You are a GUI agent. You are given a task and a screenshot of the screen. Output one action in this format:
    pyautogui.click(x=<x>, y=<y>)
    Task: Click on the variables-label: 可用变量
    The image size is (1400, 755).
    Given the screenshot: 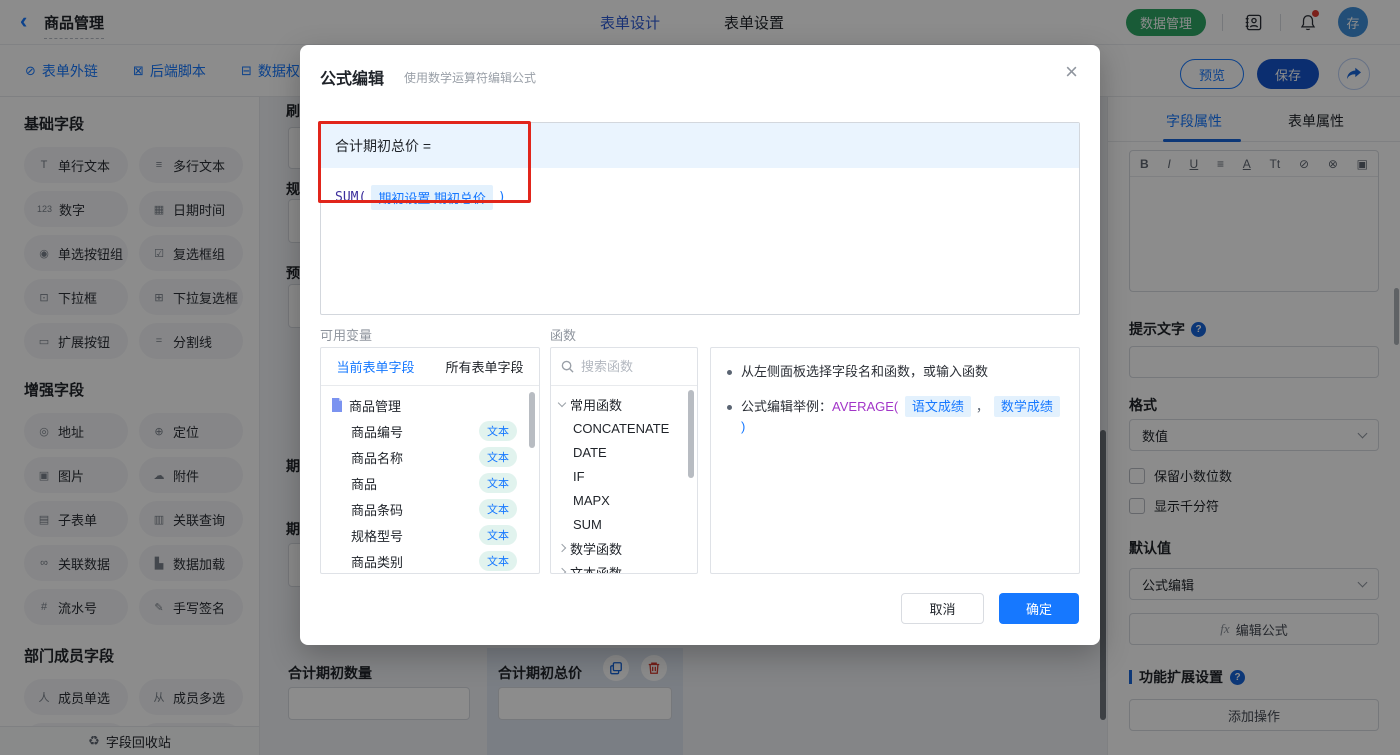 What is the action you would take?
    pyautogui.click(x=346, y=335)
    